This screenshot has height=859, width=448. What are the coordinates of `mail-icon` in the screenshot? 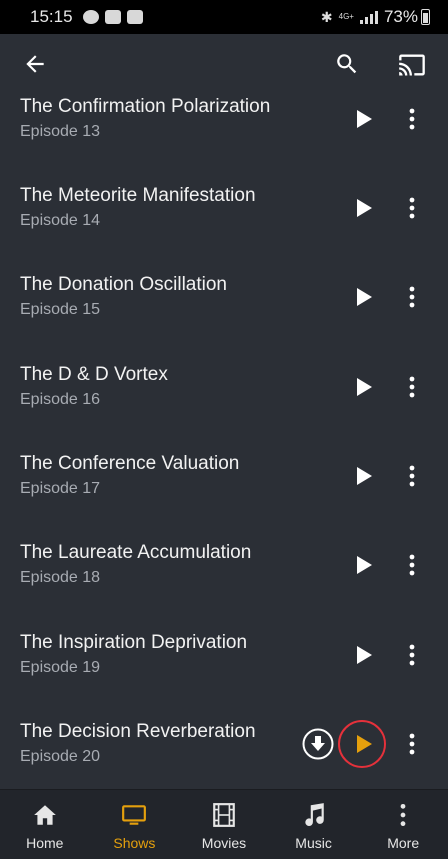 It's located at (112, 17).